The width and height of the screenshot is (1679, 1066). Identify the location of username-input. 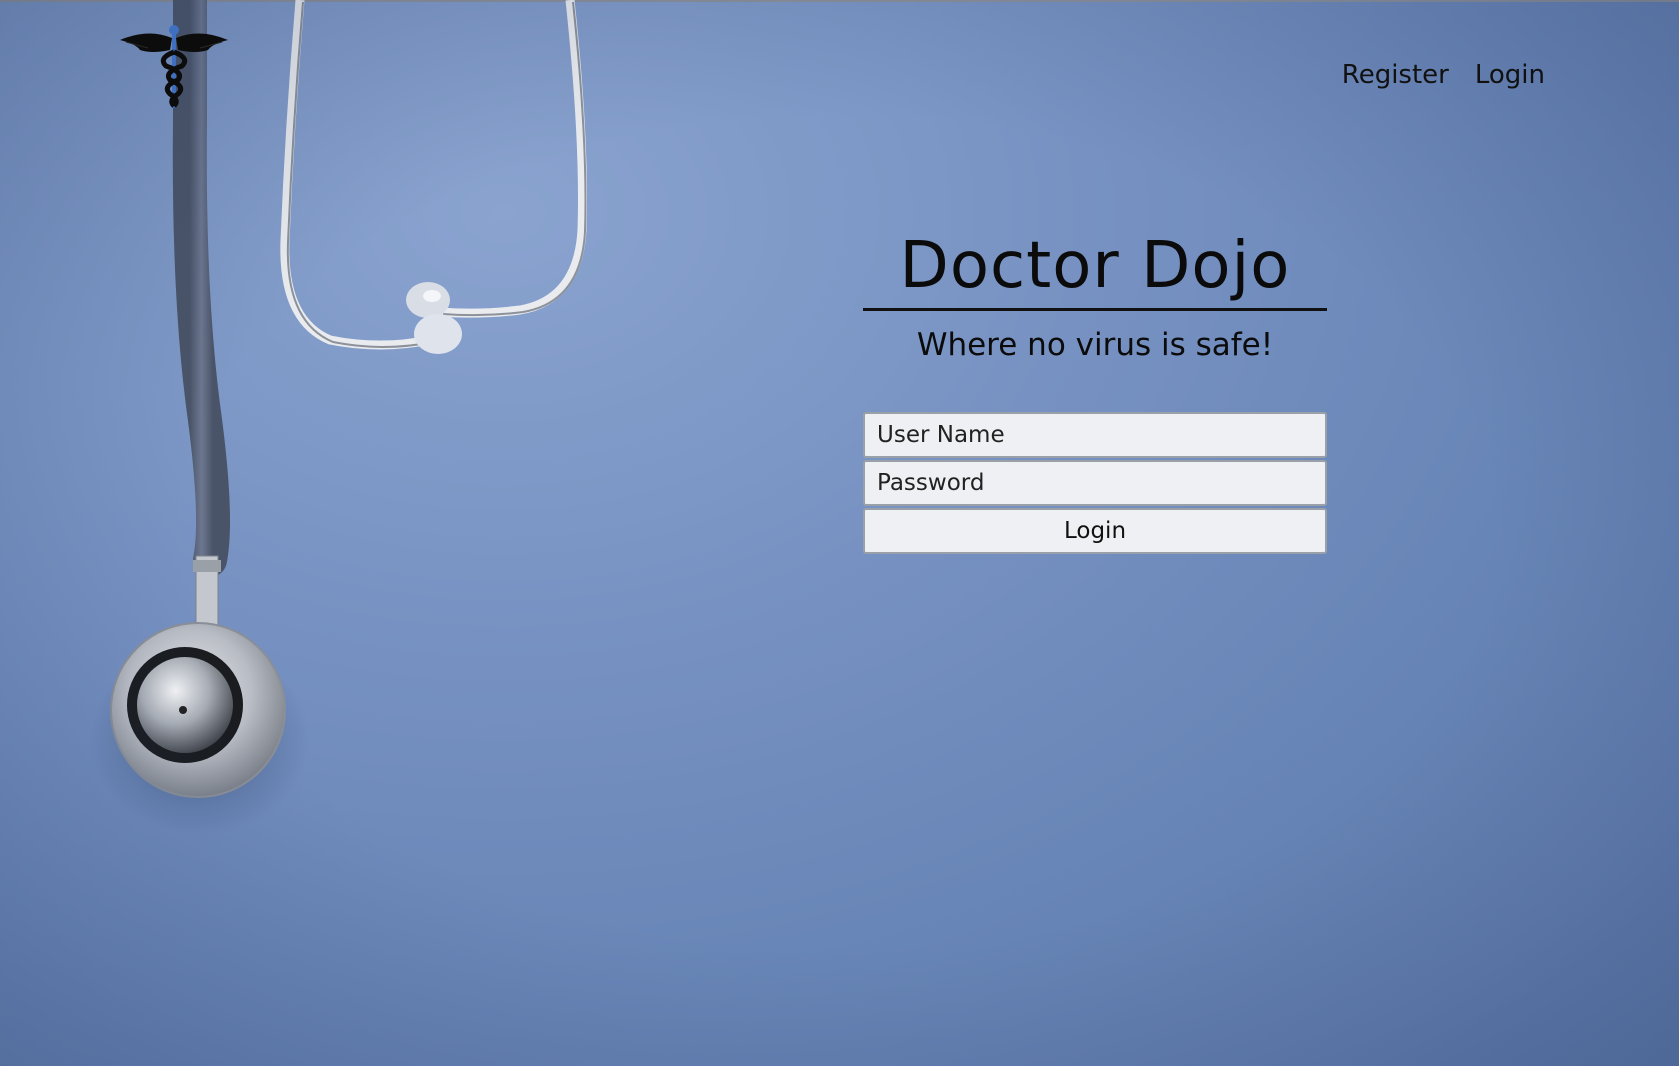
(1095, 435).